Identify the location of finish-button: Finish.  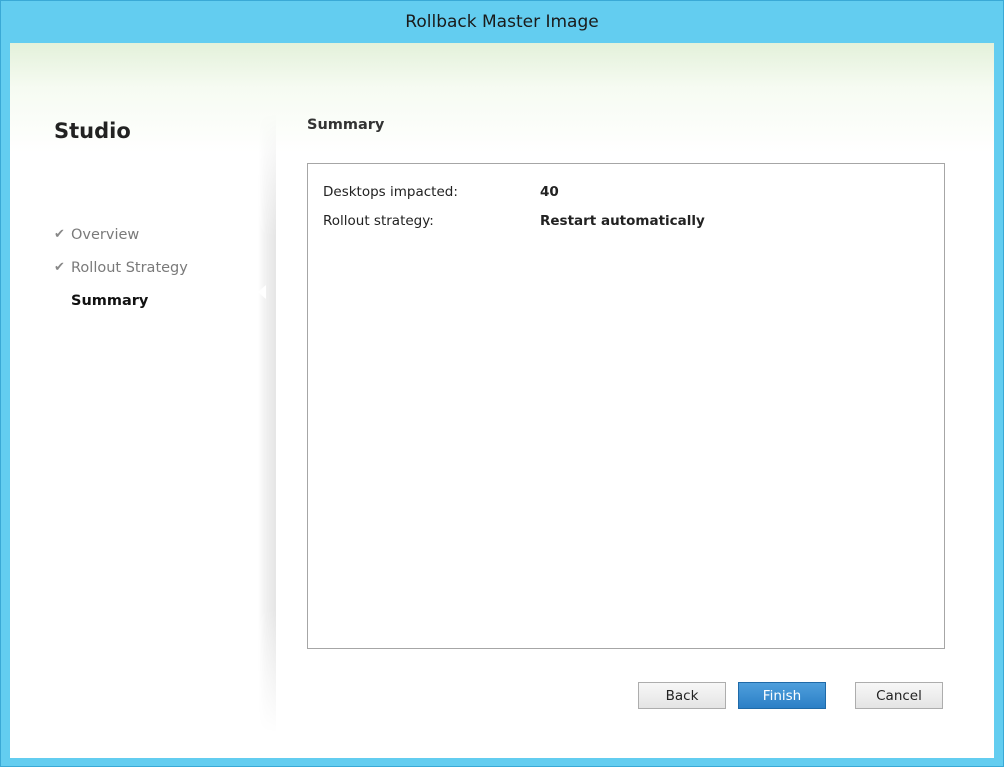
(782, 695).